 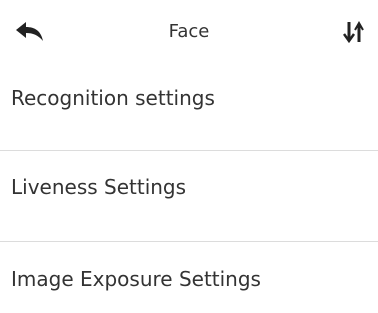 I want to click on page-title: Face, so click(x=189, y=31).